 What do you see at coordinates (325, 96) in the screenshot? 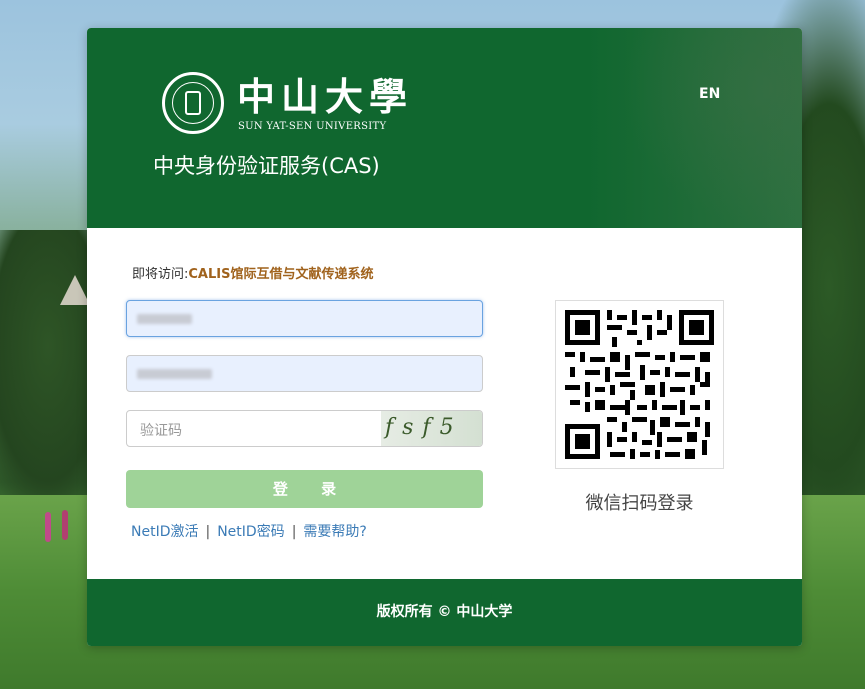
I see `university-name-cn: 中山大學` at bounding box center [325, 96].